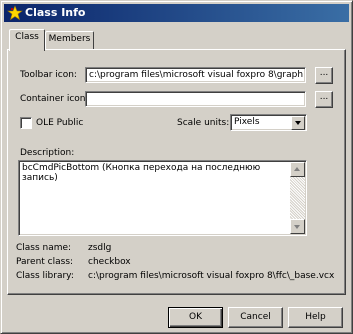 The width and height of the screenshot is (353, 334). I want to click on ok-button: OK, so click(195, 317).